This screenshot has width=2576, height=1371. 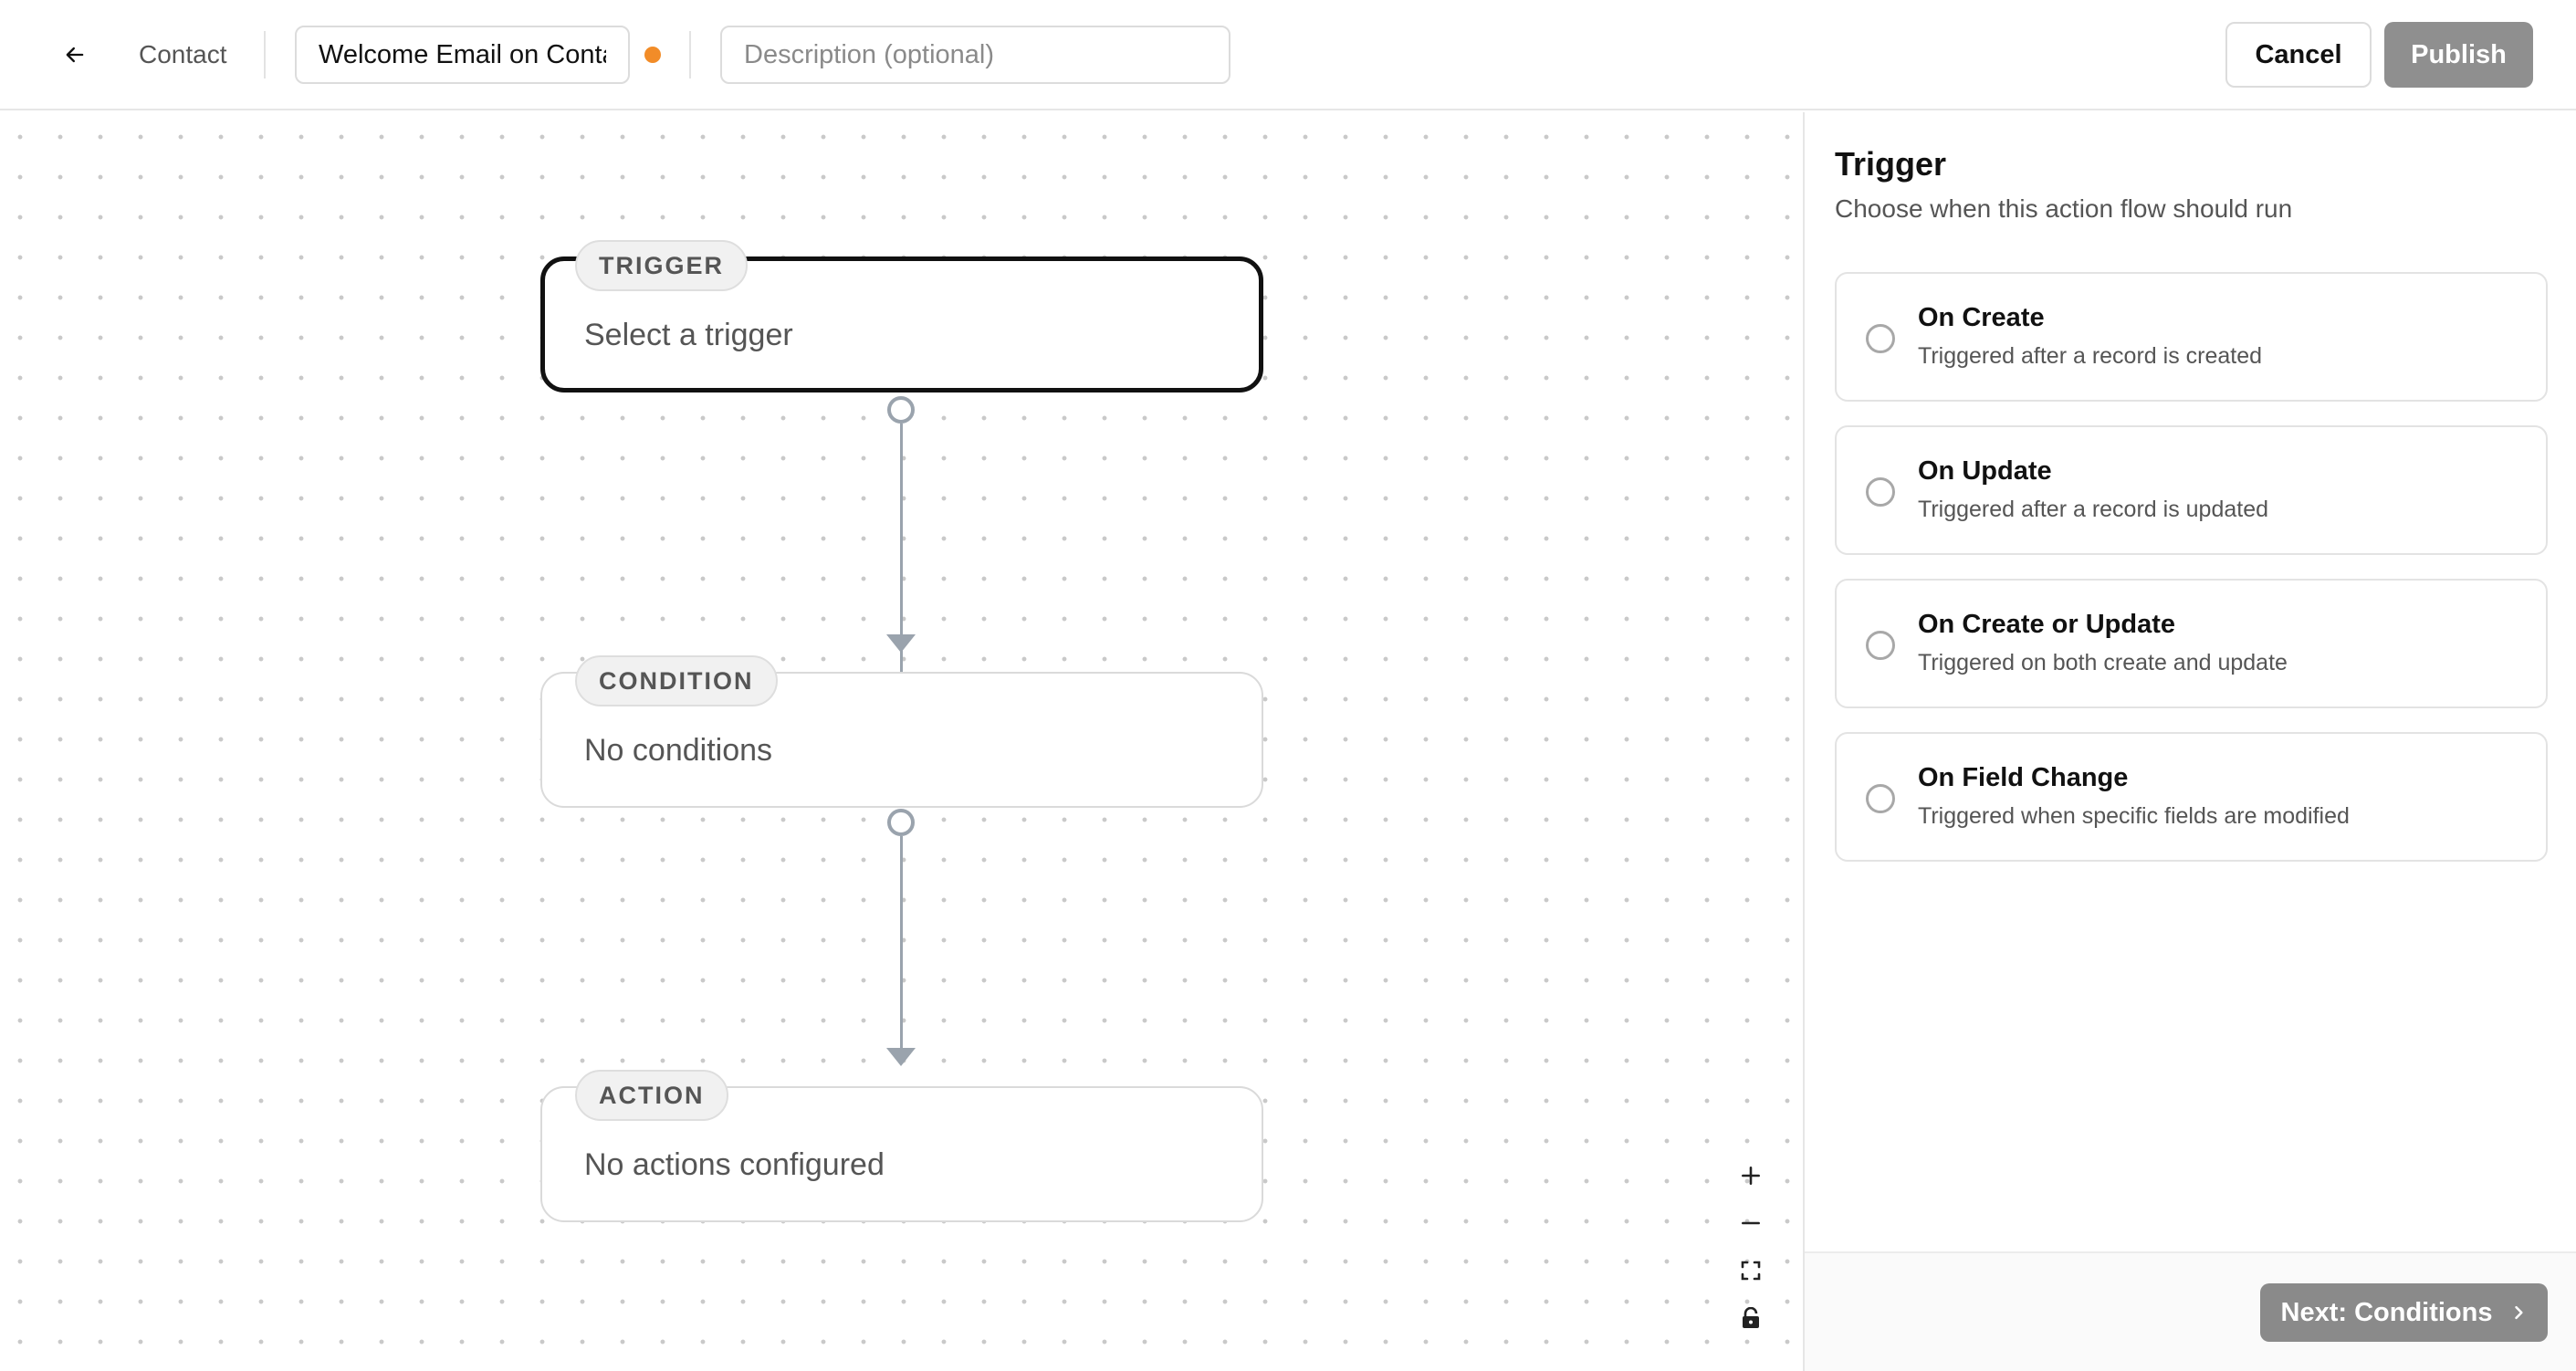 What do you see at coordinates (1981, 317) in the screenshot?
I see `option-title: On Create` at bounding box center [1981, 317].